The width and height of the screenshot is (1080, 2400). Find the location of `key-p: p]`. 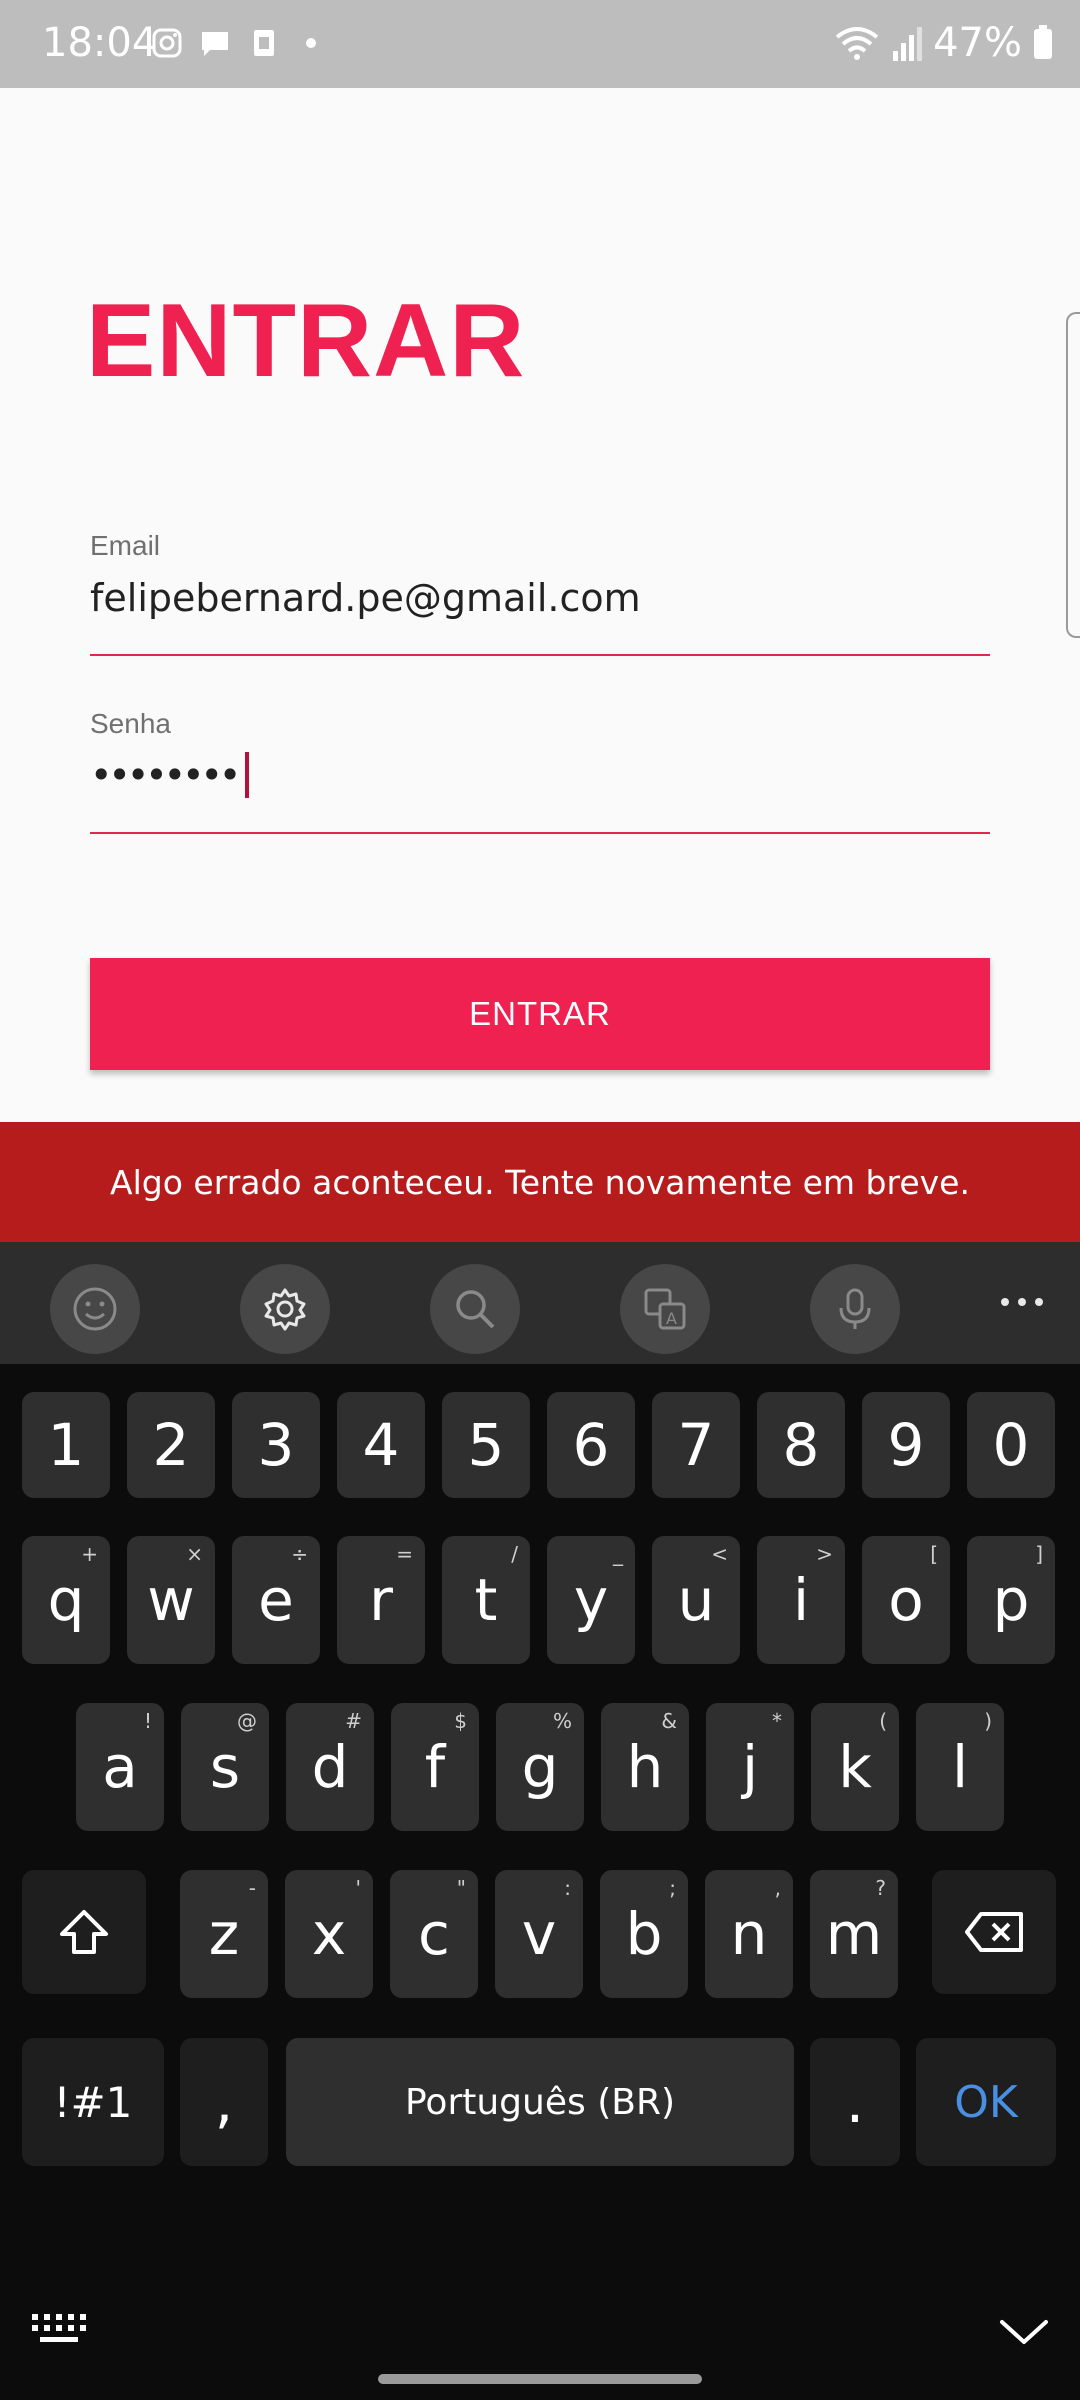

key-p: p] is located at coordinates (1011, 1600).